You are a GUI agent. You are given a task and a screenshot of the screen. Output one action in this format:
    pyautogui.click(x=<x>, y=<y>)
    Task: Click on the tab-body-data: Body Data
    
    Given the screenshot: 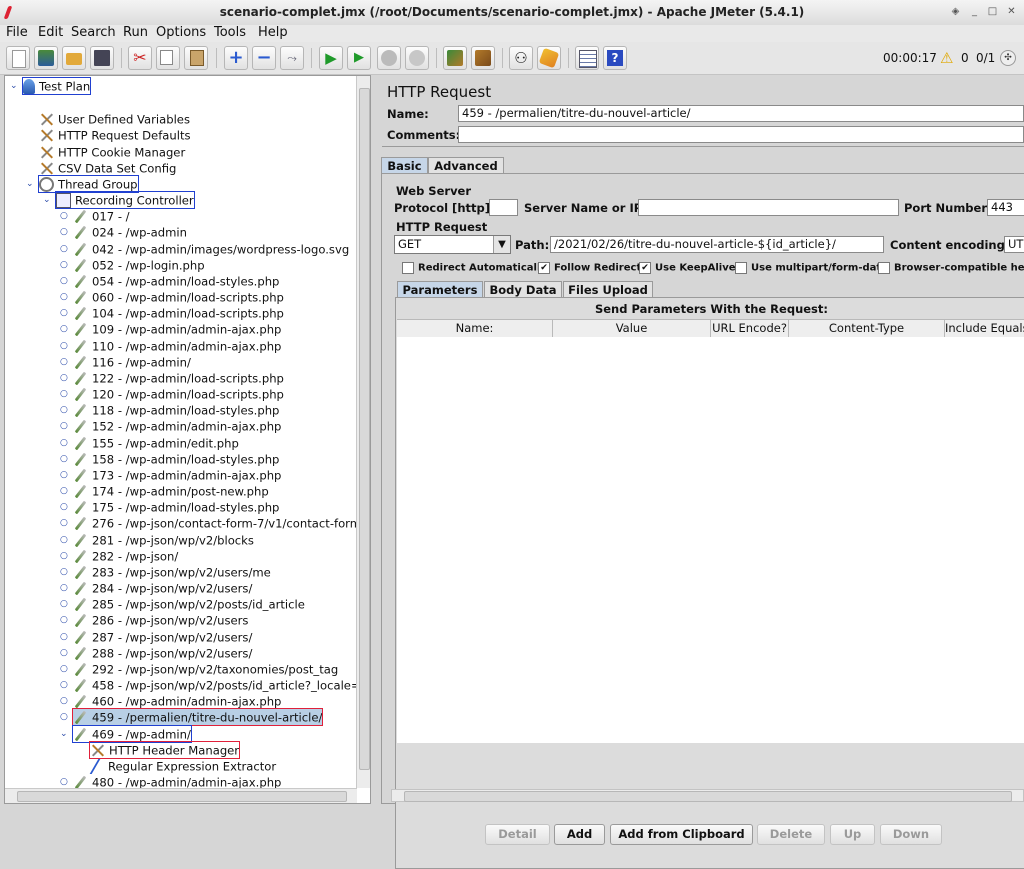 What is the action you would take?
    pyautogui.click(x=523, y=289)
    